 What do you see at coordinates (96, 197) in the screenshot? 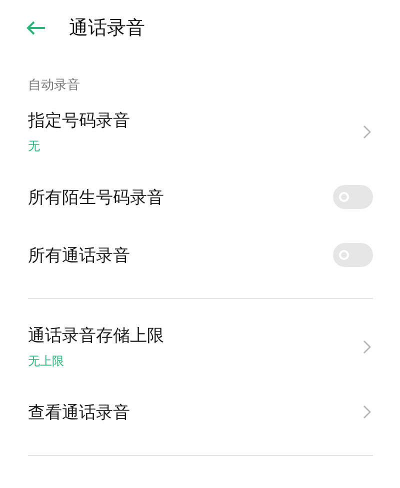
I see `setting-label: 所有陌生号码录音` at bounding box center [96, 197].